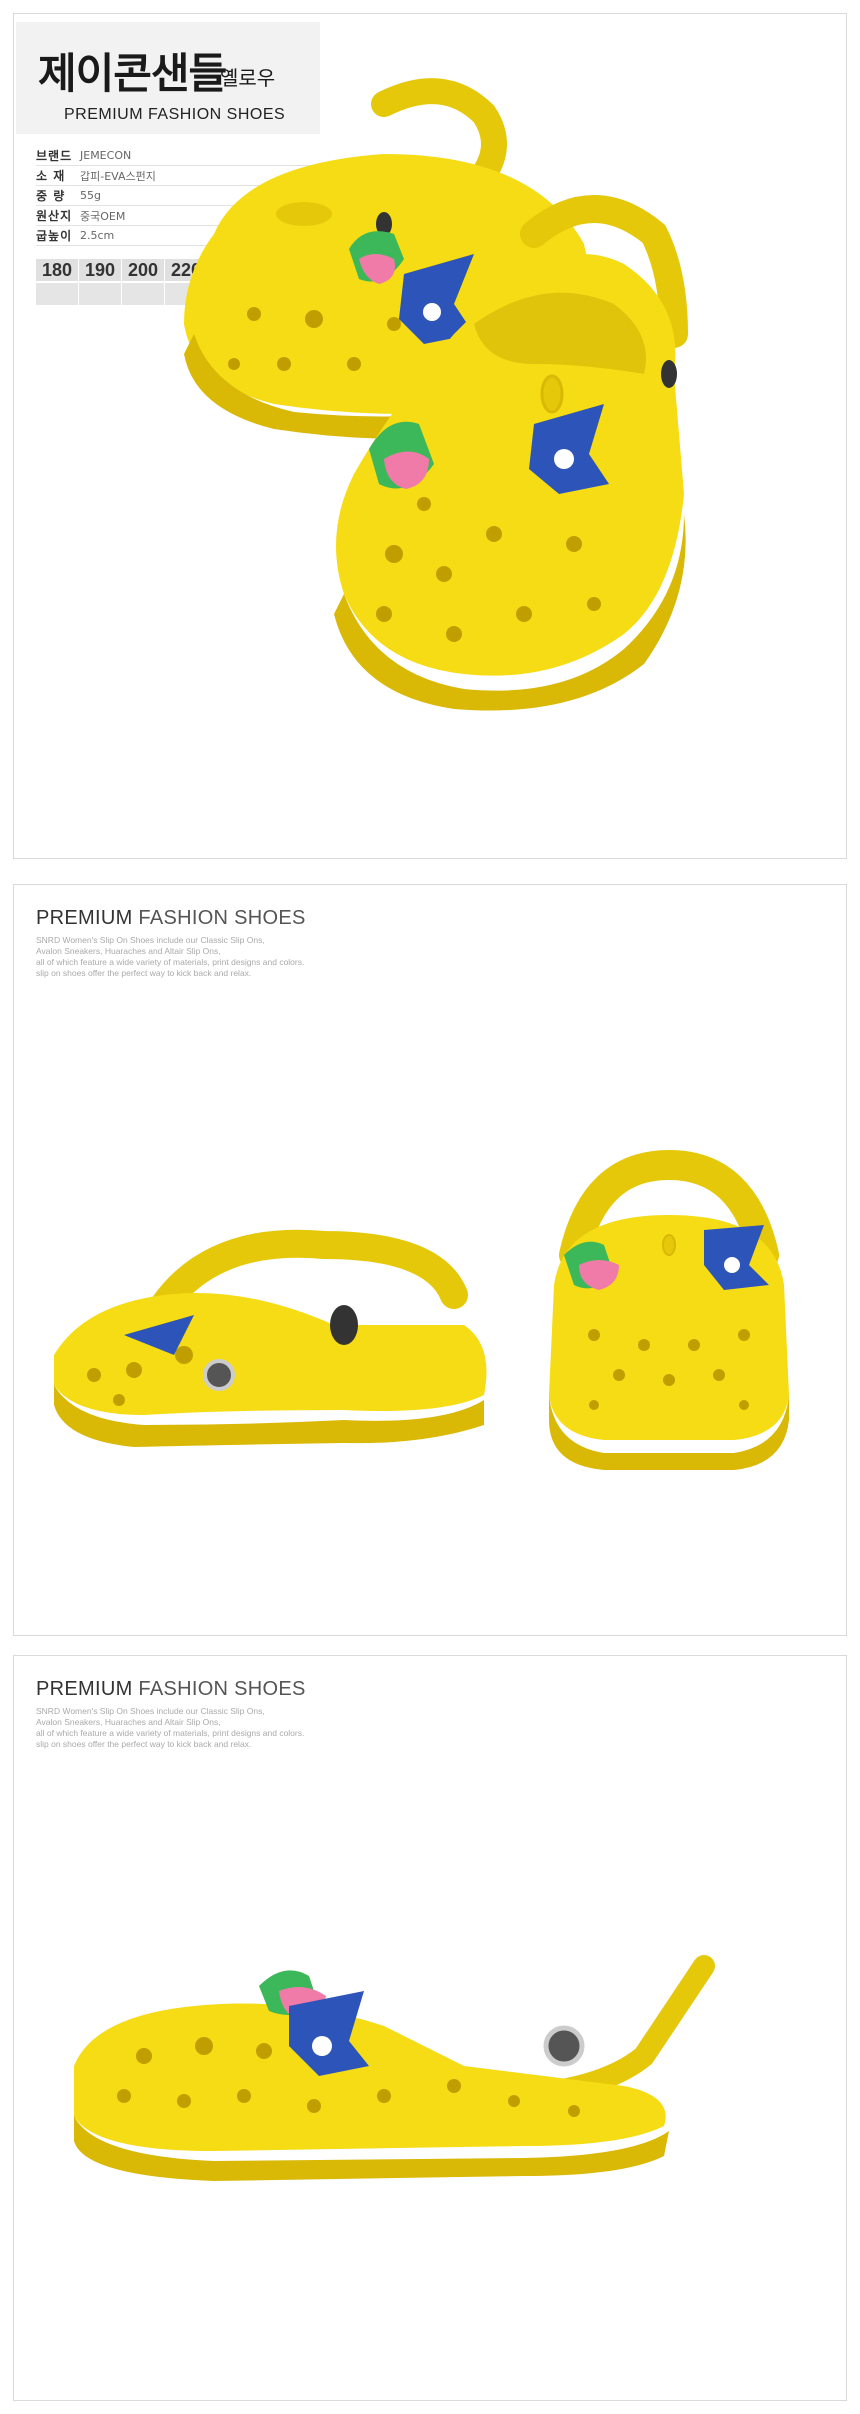 This screenshot has width=860, height=2414. What do you see at coordinates (118, 176) in the screenshot?
I see `spec-value: 갑피-EVA스펀지` at bounding box center [118, 176].